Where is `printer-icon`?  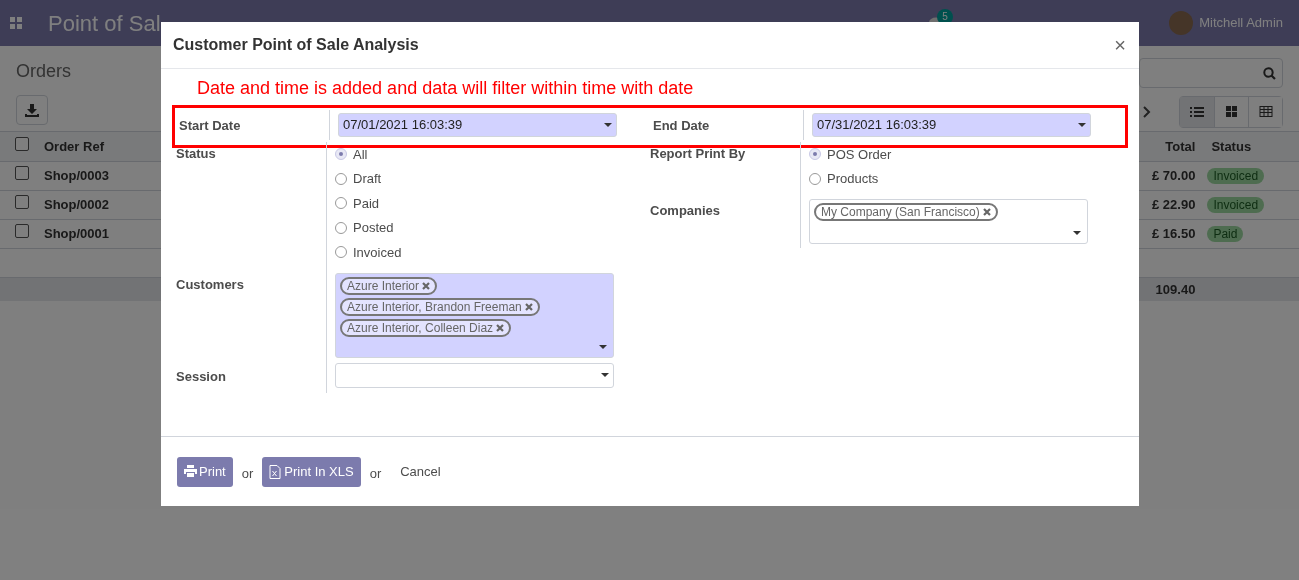 printer-icon is located at coordinates (190, 471).